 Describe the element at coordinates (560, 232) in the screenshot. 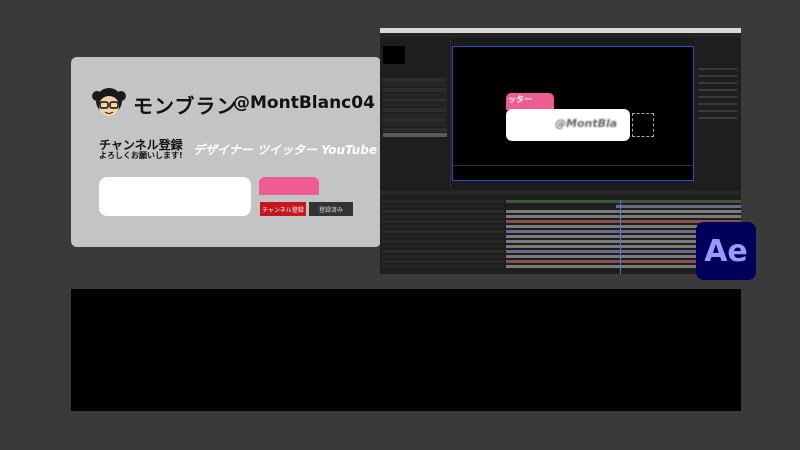

I see `ae-timeline-panel` at that location.